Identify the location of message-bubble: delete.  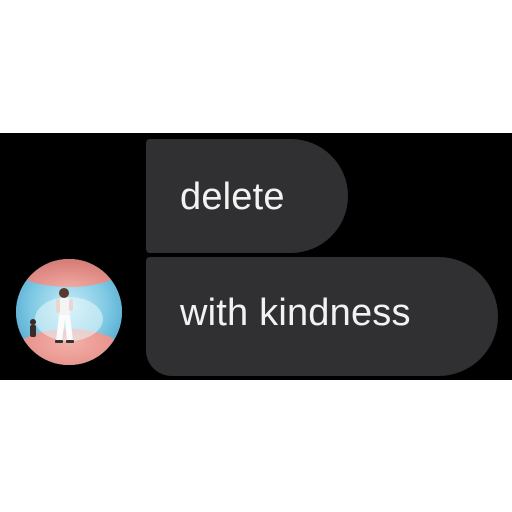
(247, 196).